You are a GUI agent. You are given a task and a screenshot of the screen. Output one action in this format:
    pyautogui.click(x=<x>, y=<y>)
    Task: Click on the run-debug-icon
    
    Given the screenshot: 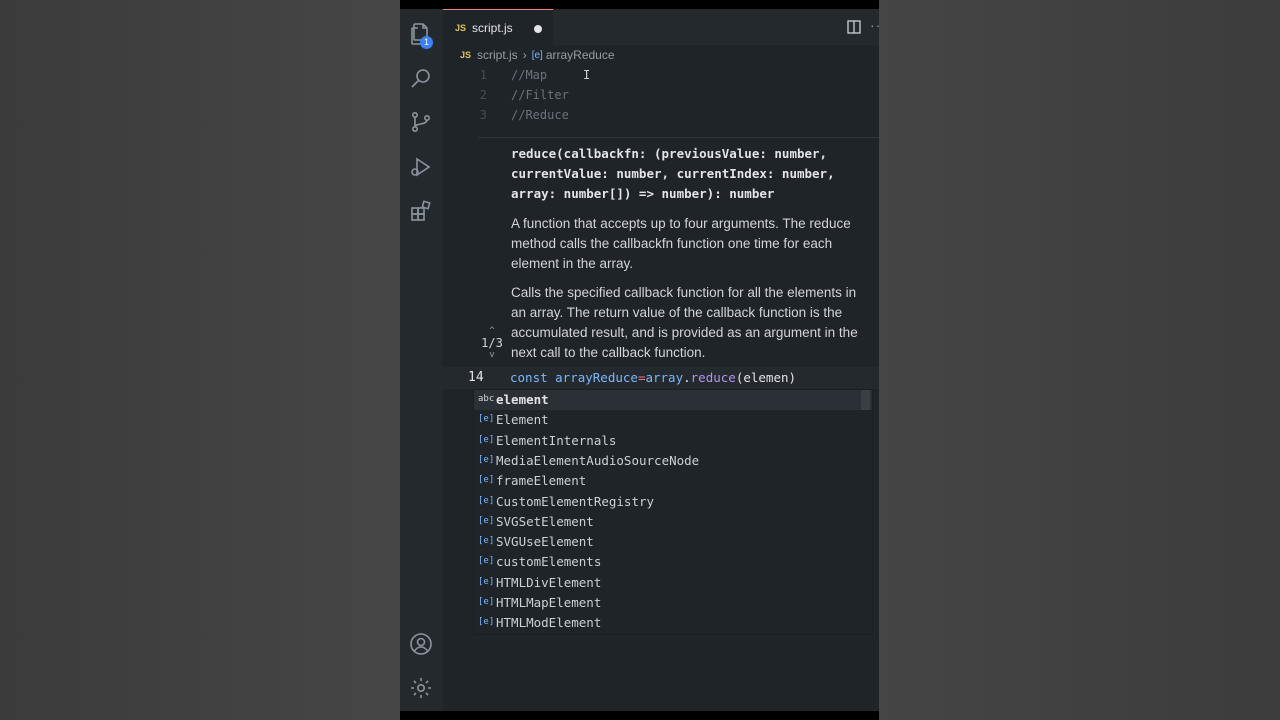 What is the action you would take?
    pyautogui.click(x=421, y=167)
    